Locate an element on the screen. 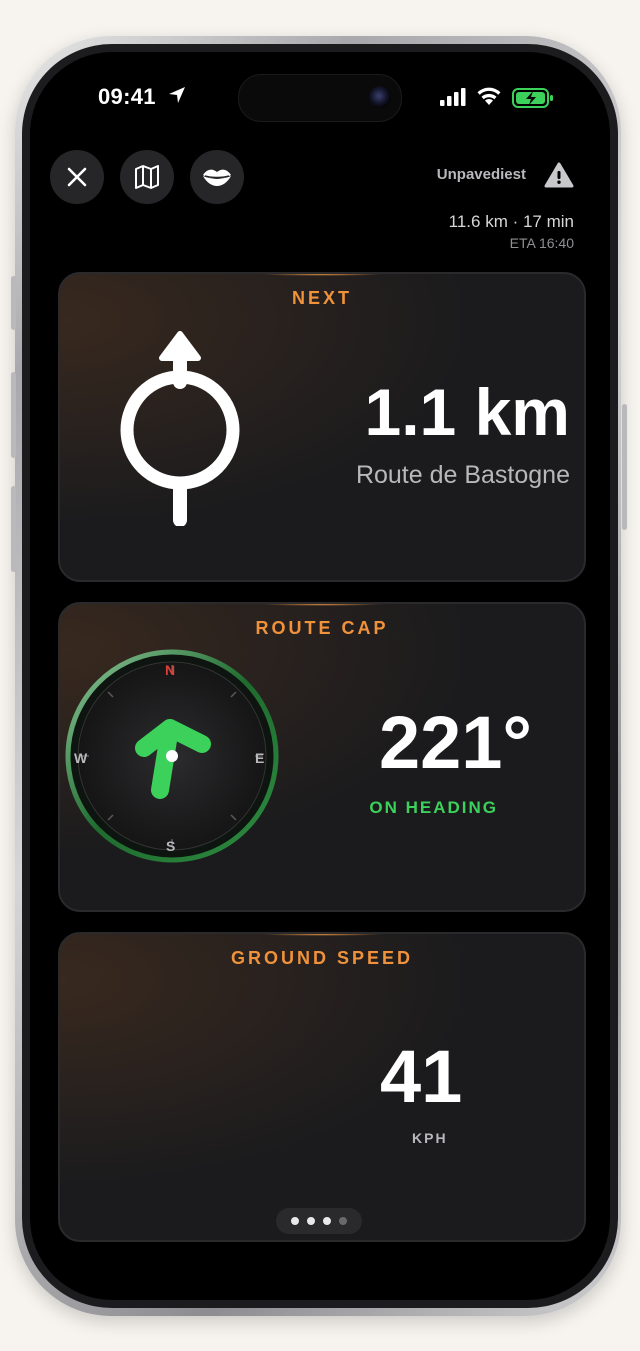 Image resolution: width=640 pixels, height=1351 pixels. card-title: GROUND SPEED is located at coordinates (322, 958).